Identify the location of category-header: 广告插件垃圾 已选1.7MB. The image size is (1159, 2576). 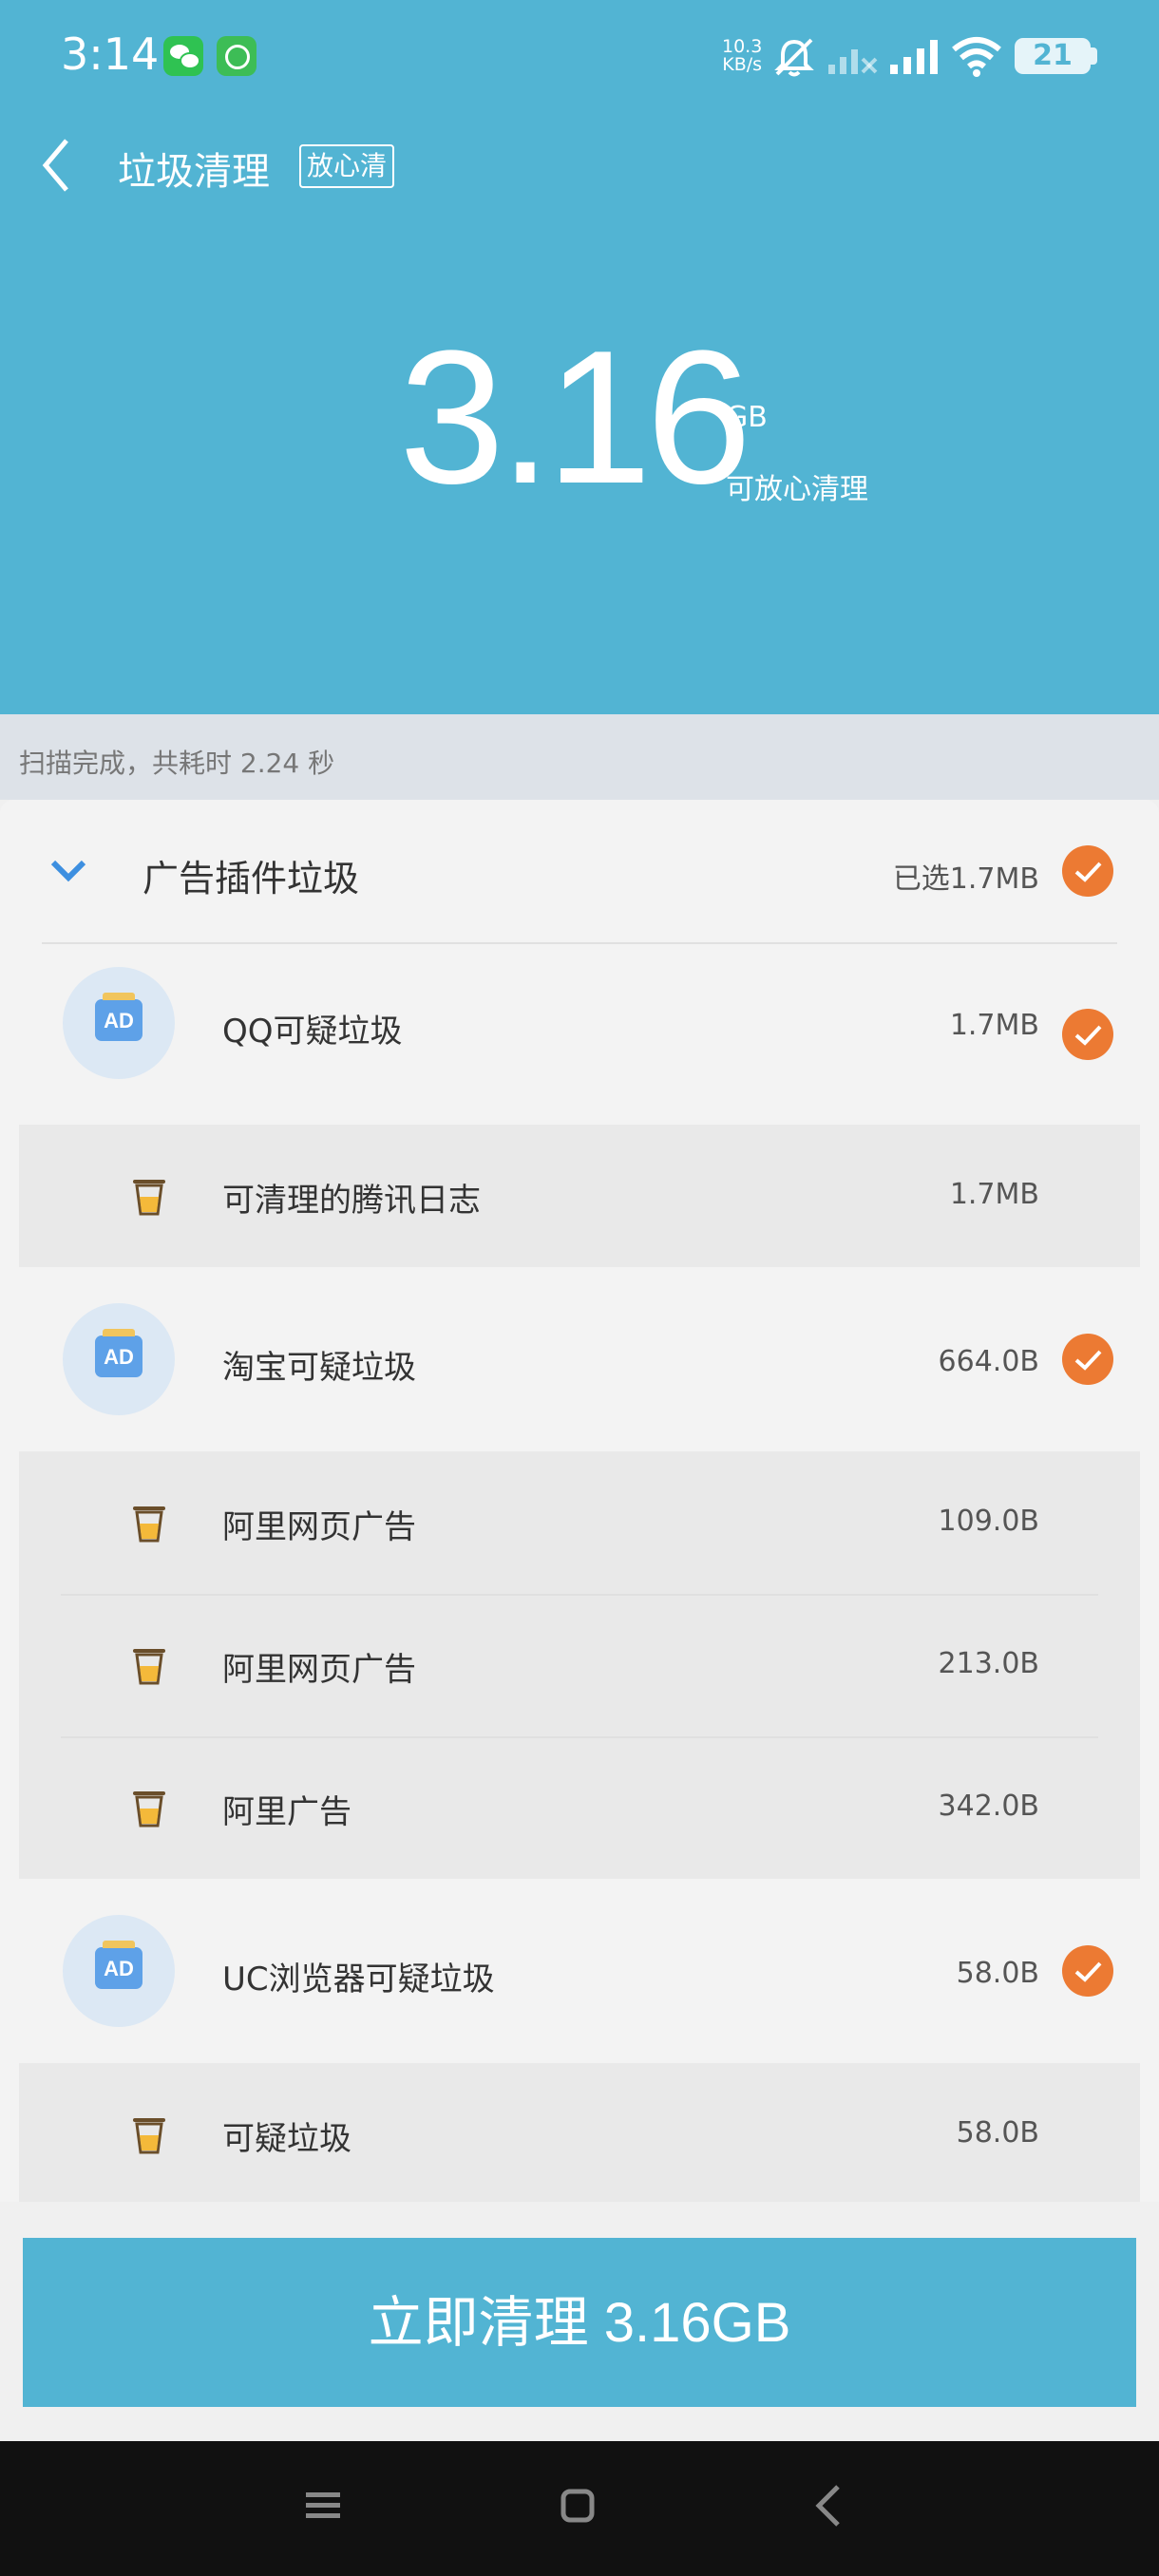
(579, 871).